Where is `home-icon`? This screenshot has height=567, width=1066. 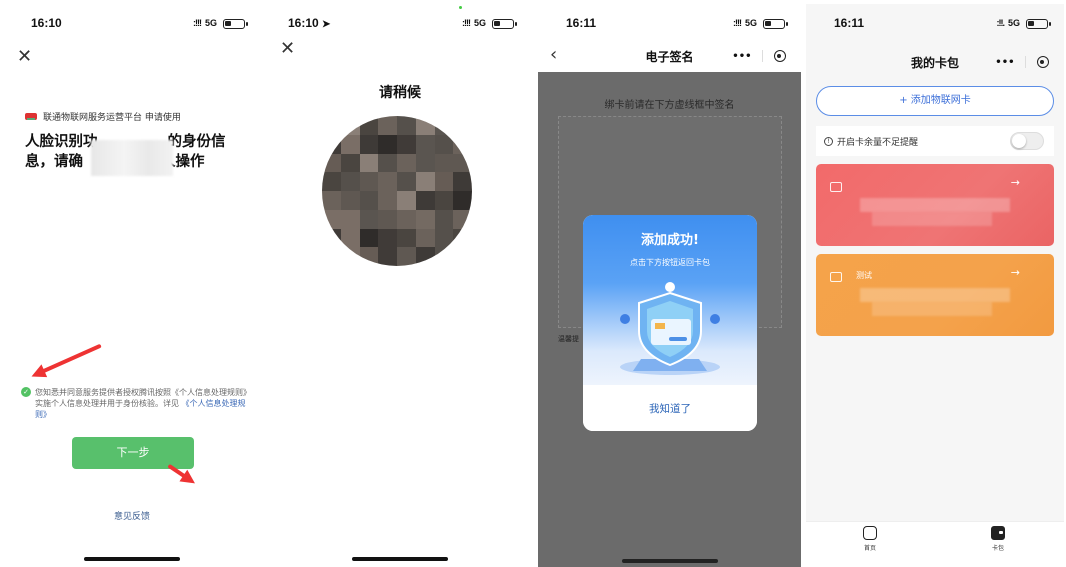
home-icon is located at coordinates (870, 533).